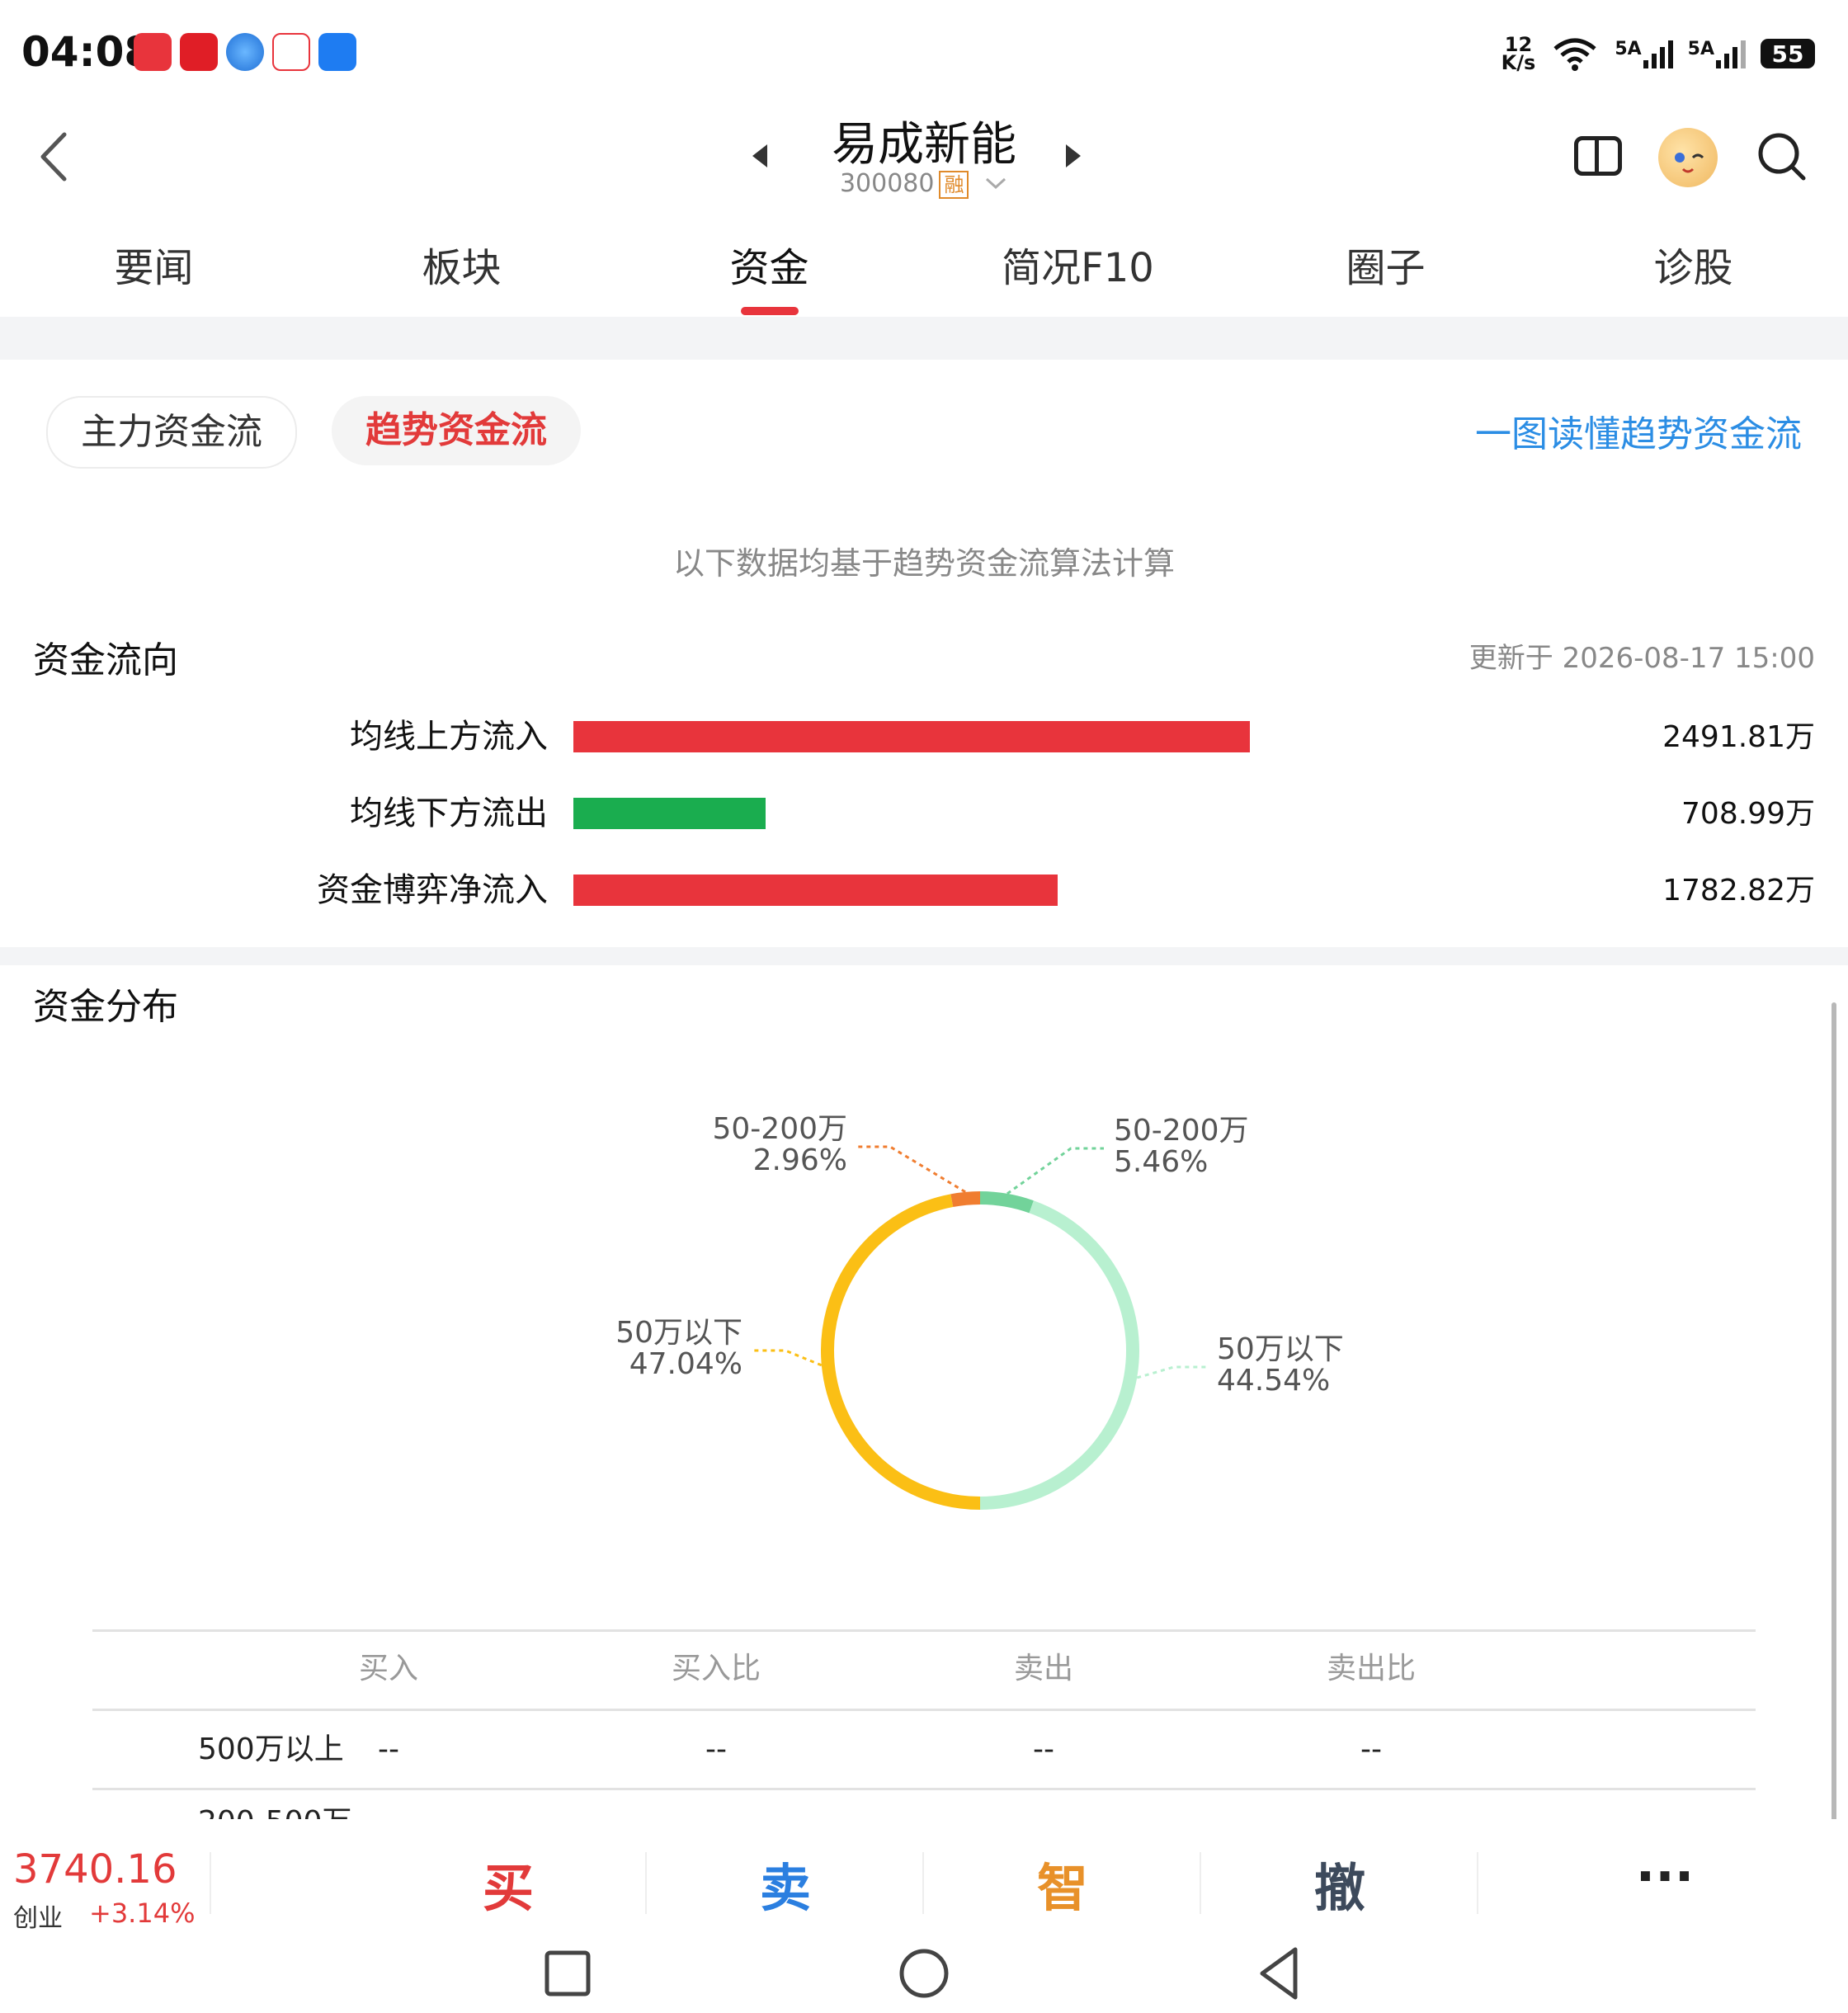 The height and width of the screenshot is (2013, 1848). Describe the element at coordinates (1385, 268) in the screenshot. I see `tab-community: 圈子` at that location.